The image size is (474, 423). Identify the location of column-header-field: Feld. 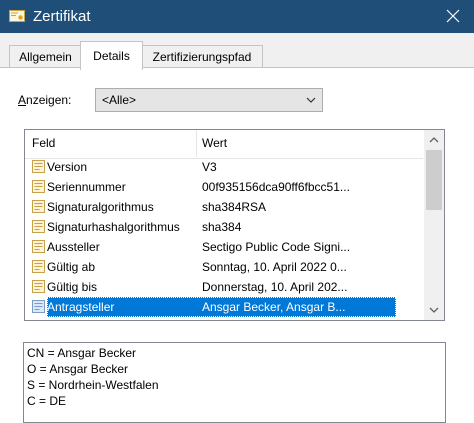
(43, 143).